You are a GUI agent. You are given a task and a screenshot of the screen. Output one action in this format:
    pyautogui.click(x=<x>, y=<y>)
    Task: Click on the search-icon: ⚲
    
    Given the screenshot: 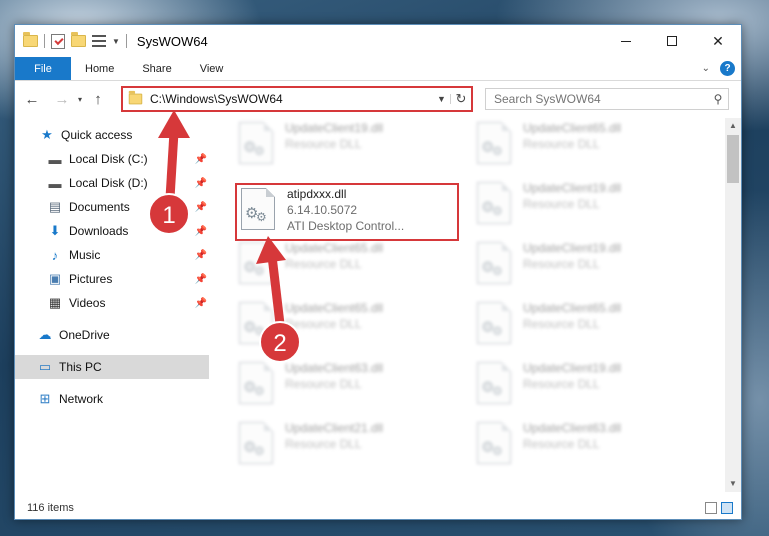 What is the action you would take?
    pyautogui.click(x=718, y=99)
    